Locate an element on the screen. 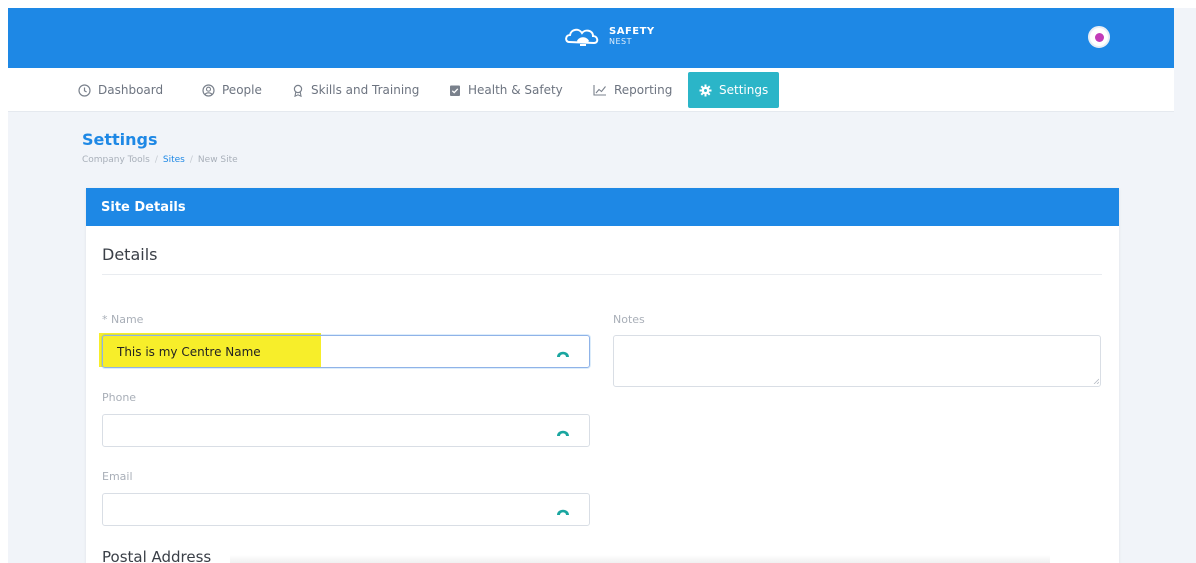 The width and height of the screenshot is (1196, 563). user-icon is located at coordinates (208, 90).